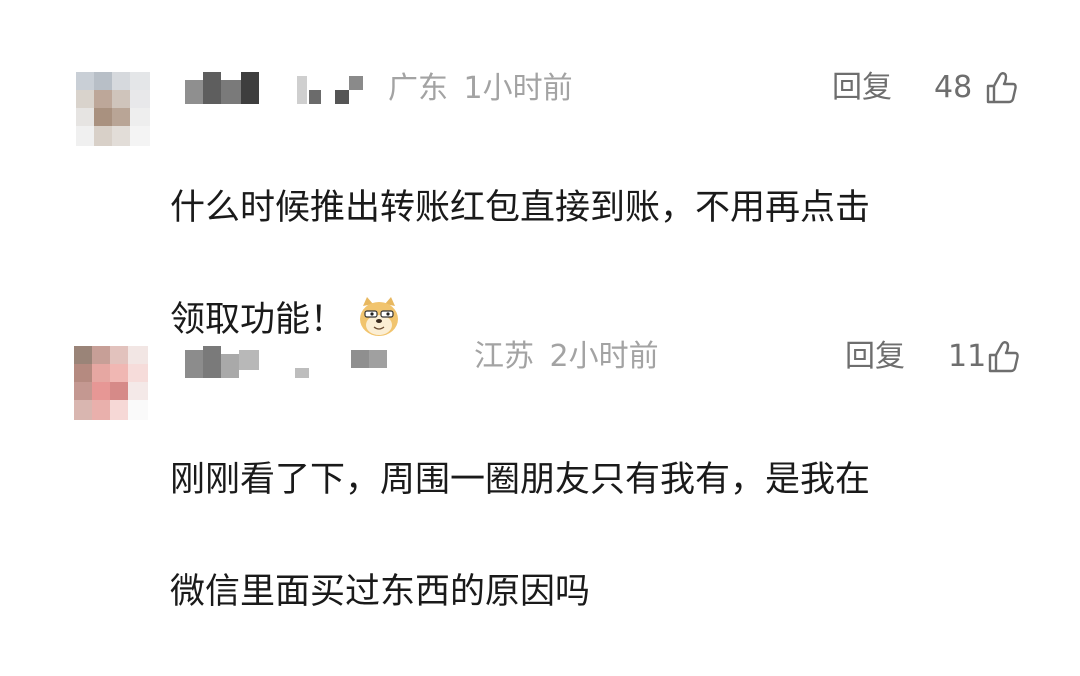 The image size is (1080, 676). I want to click on like-button: 11, so click(993, 358).